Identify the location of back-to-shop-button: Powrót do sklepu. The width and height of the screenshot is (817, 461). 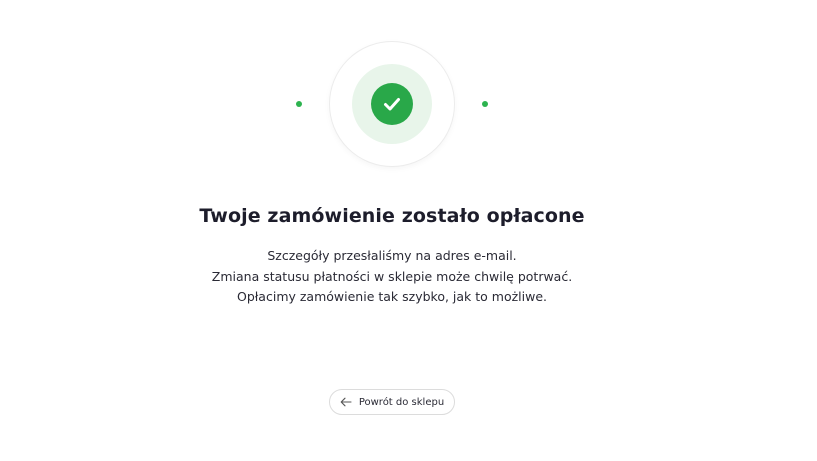
(392, 402).